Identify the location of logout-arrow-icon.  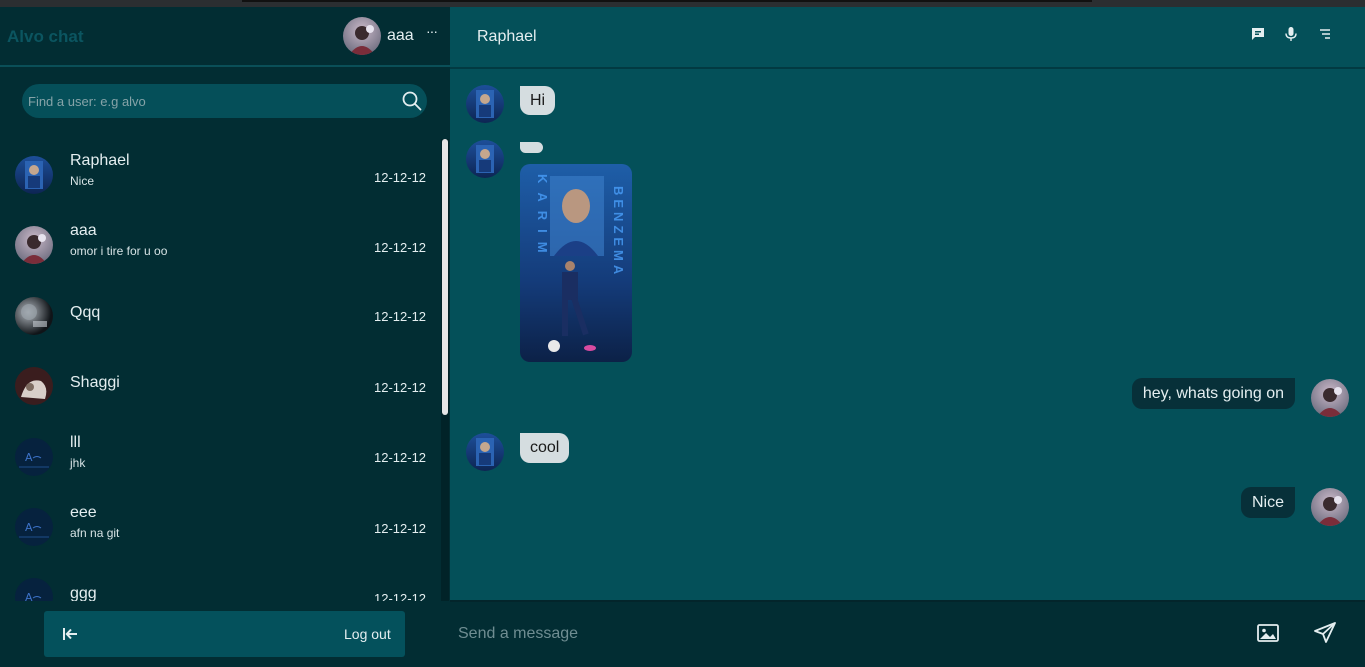
(70, 634).